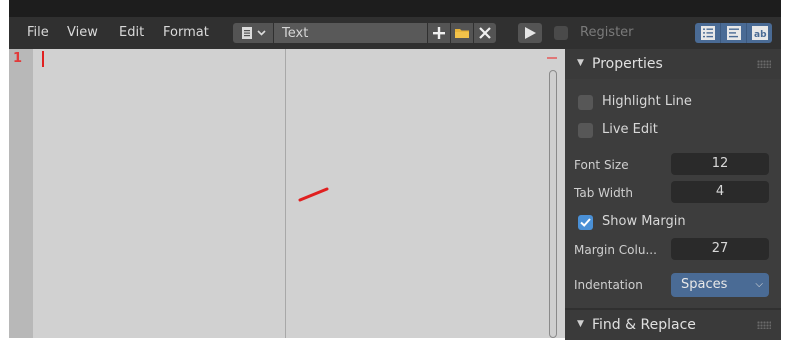 The width and height of the screenshot is (787, 340). Describe the element at coordinates (644, 221) in the screenshot. I see `show-margin-label: Show Margin` at that location.